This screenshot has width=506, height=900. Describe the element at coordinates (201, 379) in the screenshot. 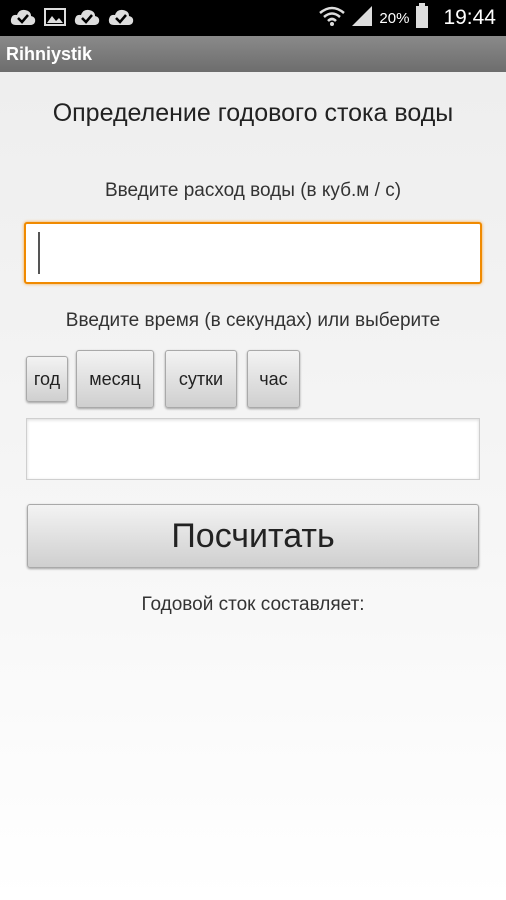

I see `day-button: сутки` at that location.